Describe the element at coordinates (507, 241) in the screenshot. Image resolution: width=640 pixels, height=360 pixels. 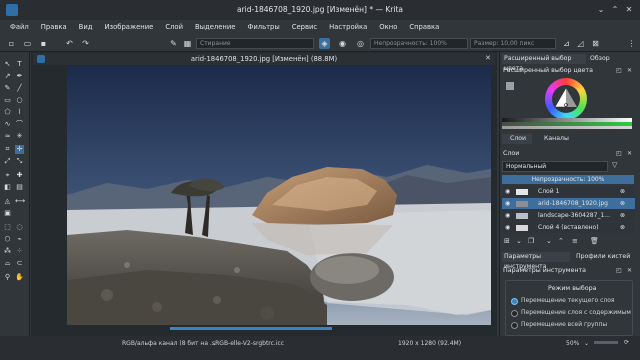
I see `add-layer-icon: ⊞` at that location.